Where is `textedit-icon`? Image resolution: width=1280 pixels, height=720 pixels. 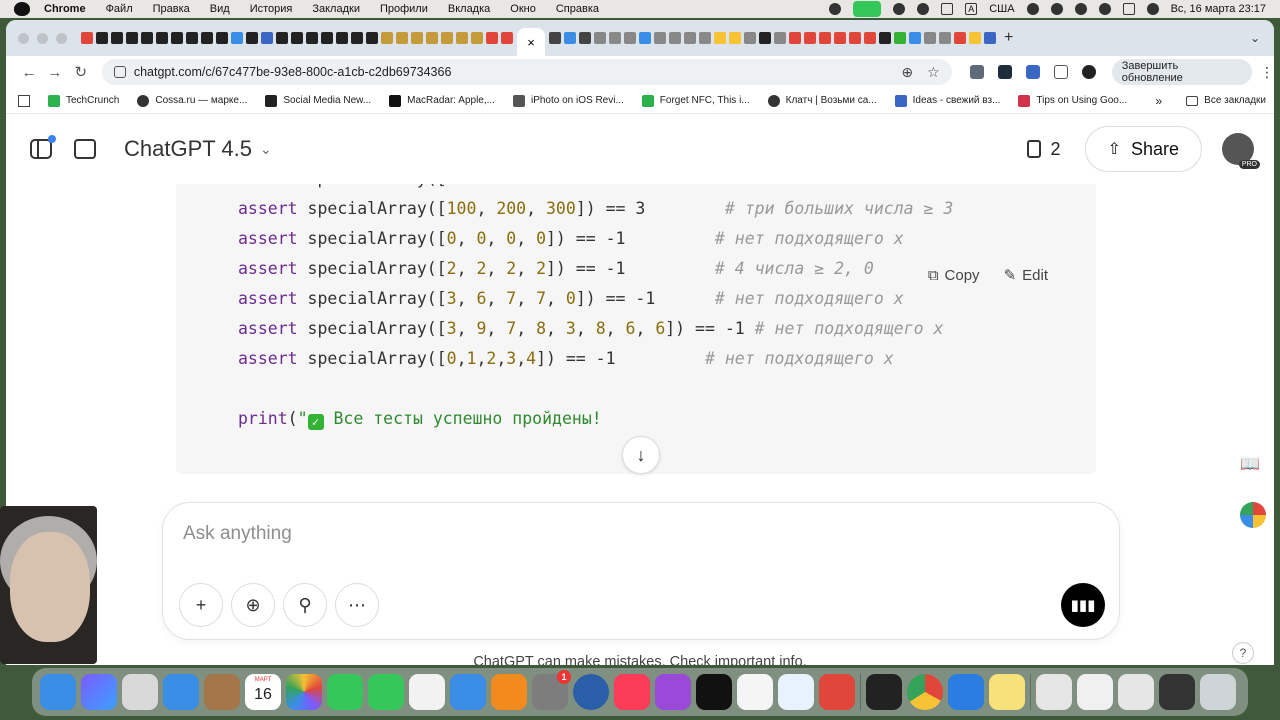 textedit-icon is located at coordinates (755, 692).